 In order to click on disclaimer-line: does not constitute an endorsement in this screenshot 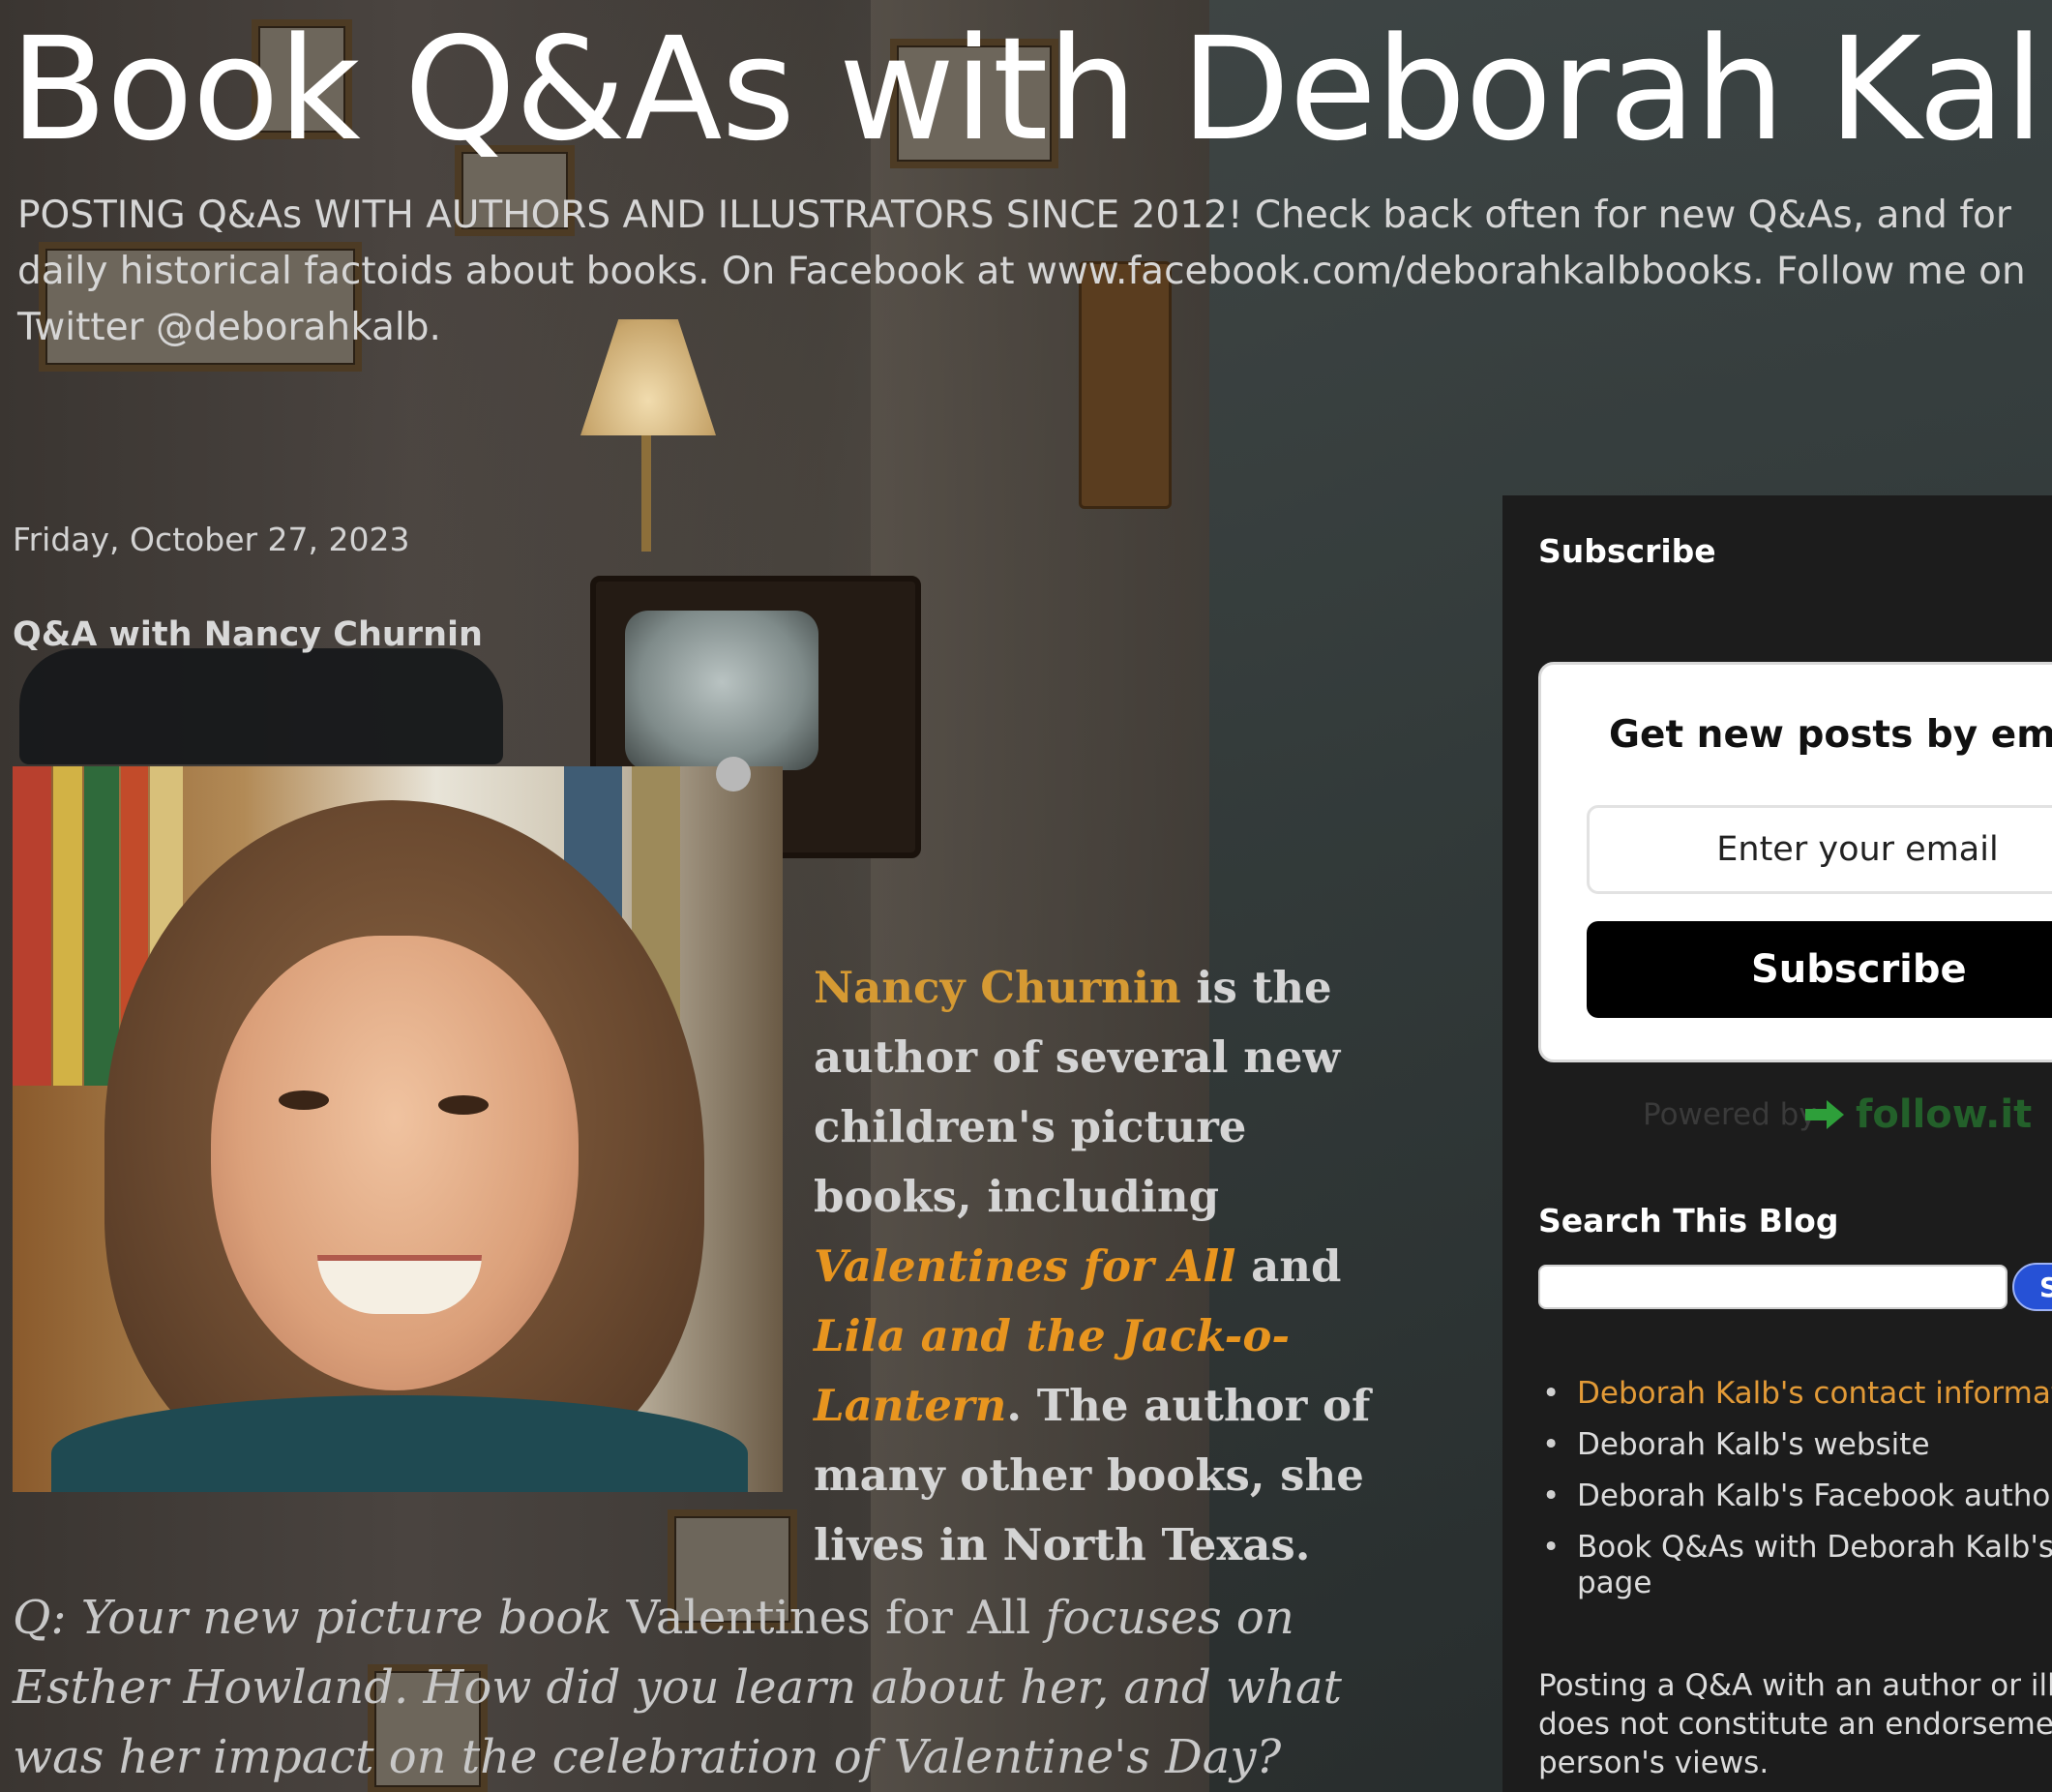, I will do `click(1795, 1724)`.